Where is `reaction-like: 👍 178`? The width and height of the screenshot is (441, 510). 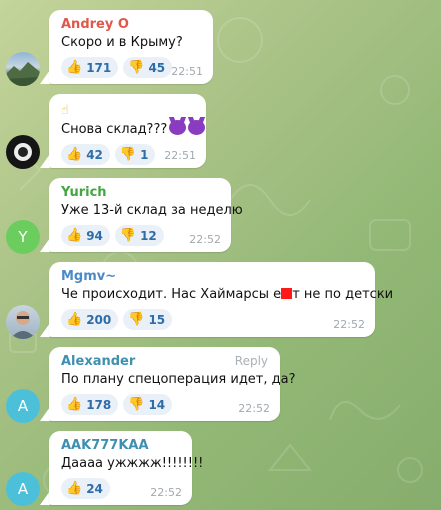 reaction-like: 👍 178 is located at coordinates (90, 404).